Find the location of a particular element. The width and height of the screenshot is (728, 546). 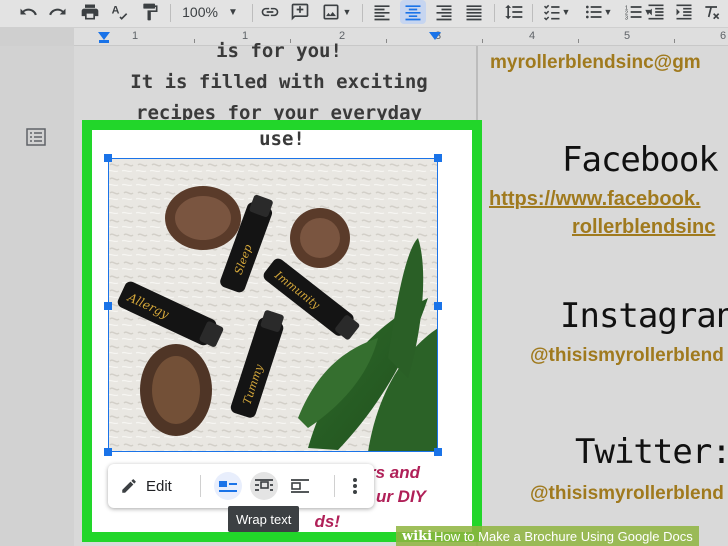

bulleted-list-icon: ▼ is located at coordinates (598, 12).